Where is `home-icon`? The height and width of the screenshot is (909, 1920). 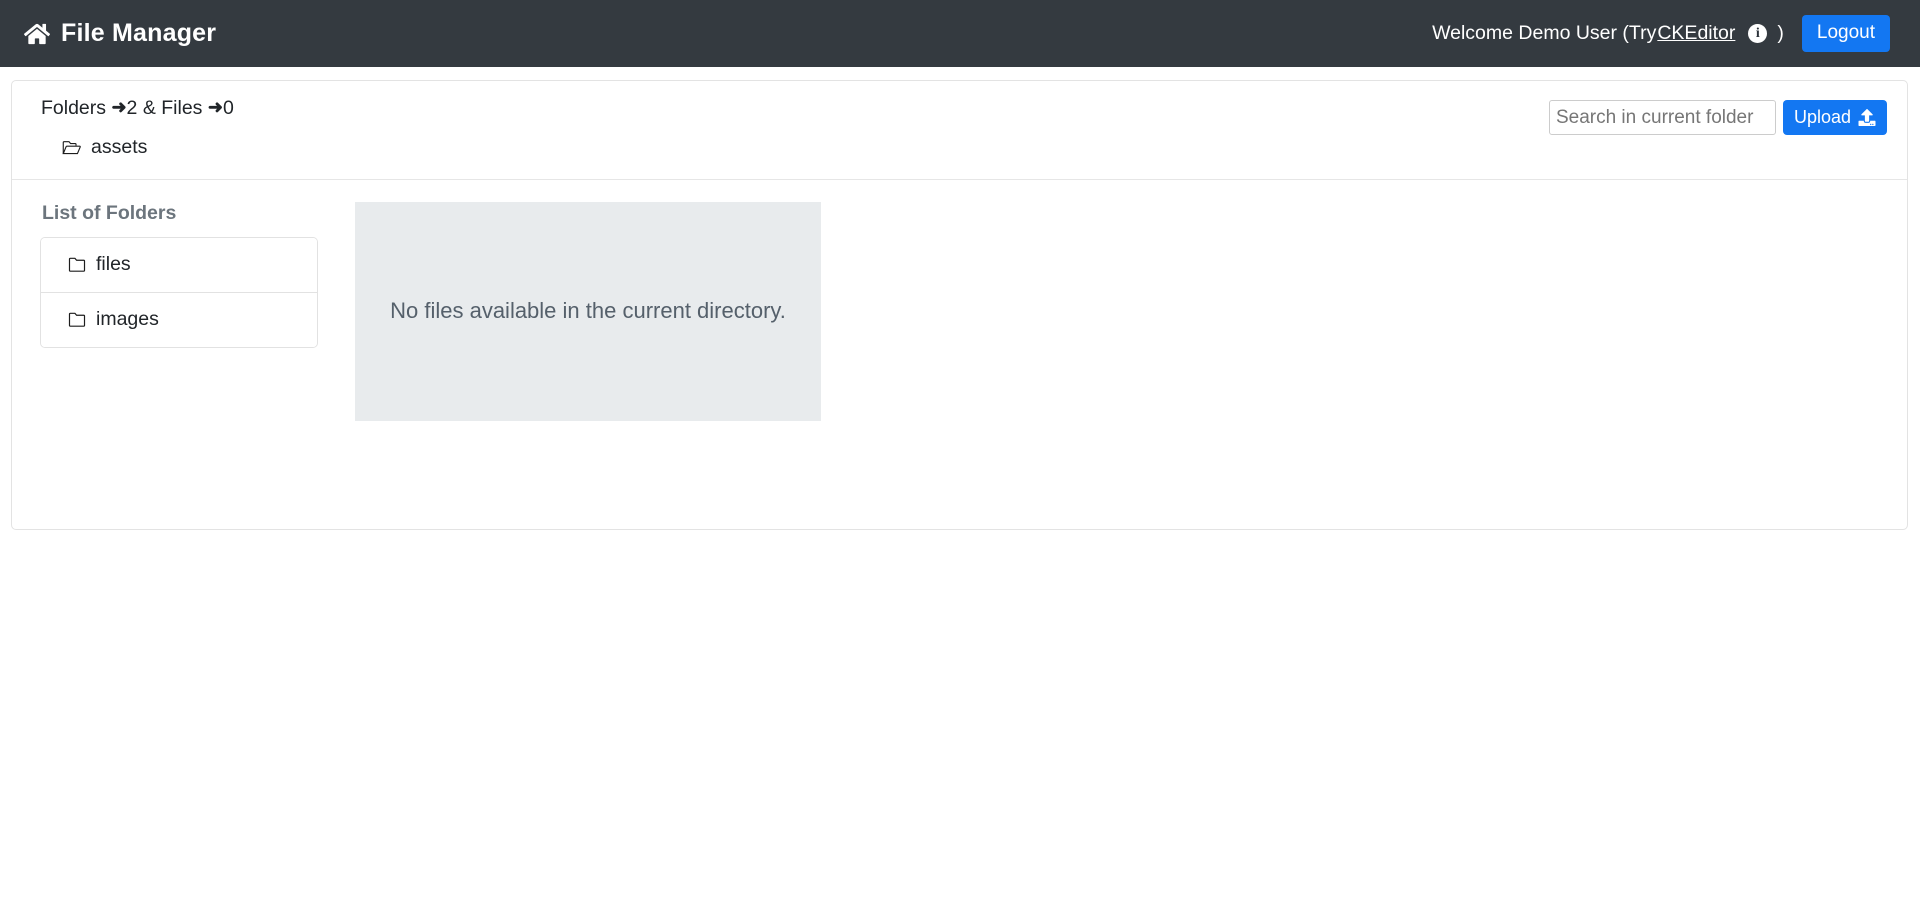 home-icon is located at coordinates (37, 34).